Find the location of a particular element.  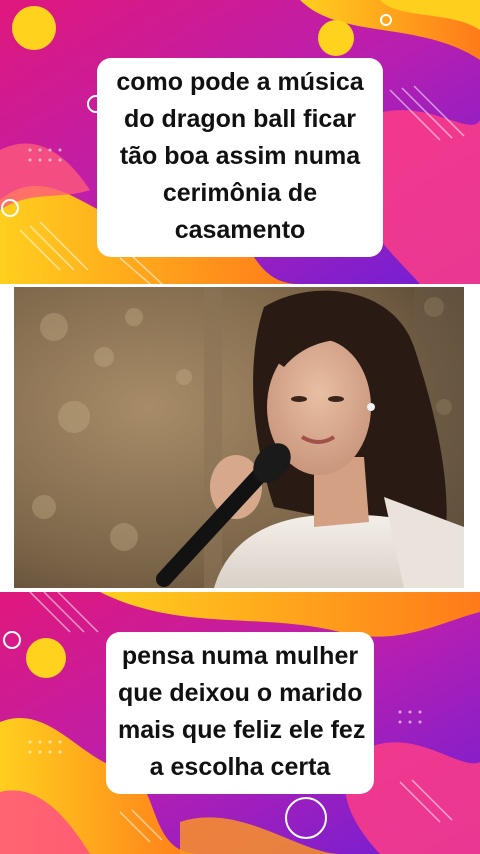

bottom-caption-line: mais que feliz ele fez is located at coordinates (242, 730).